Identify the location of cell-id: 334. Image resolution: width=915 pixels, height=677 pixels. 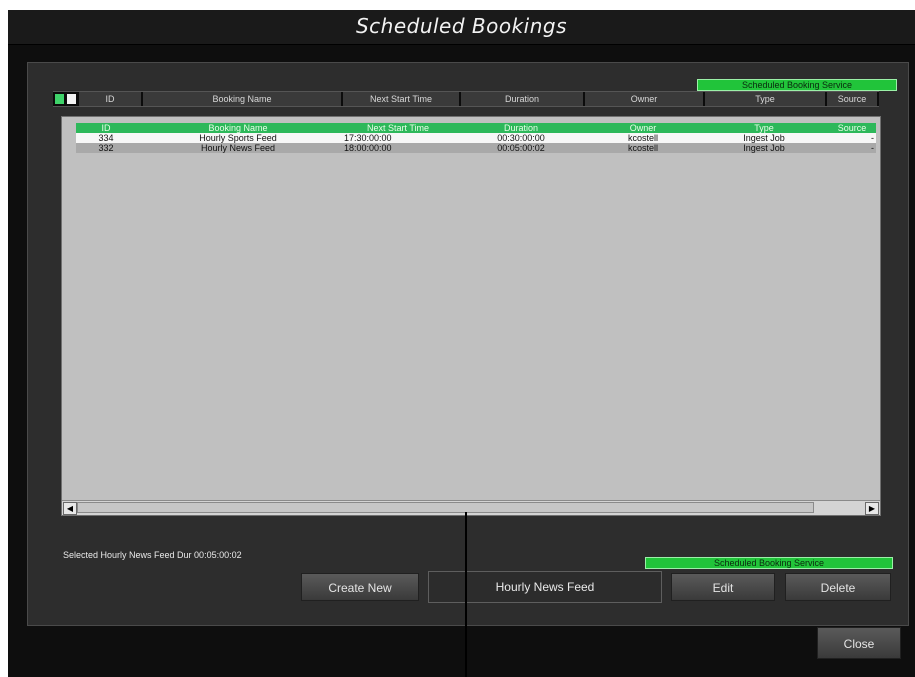
(106, 138).